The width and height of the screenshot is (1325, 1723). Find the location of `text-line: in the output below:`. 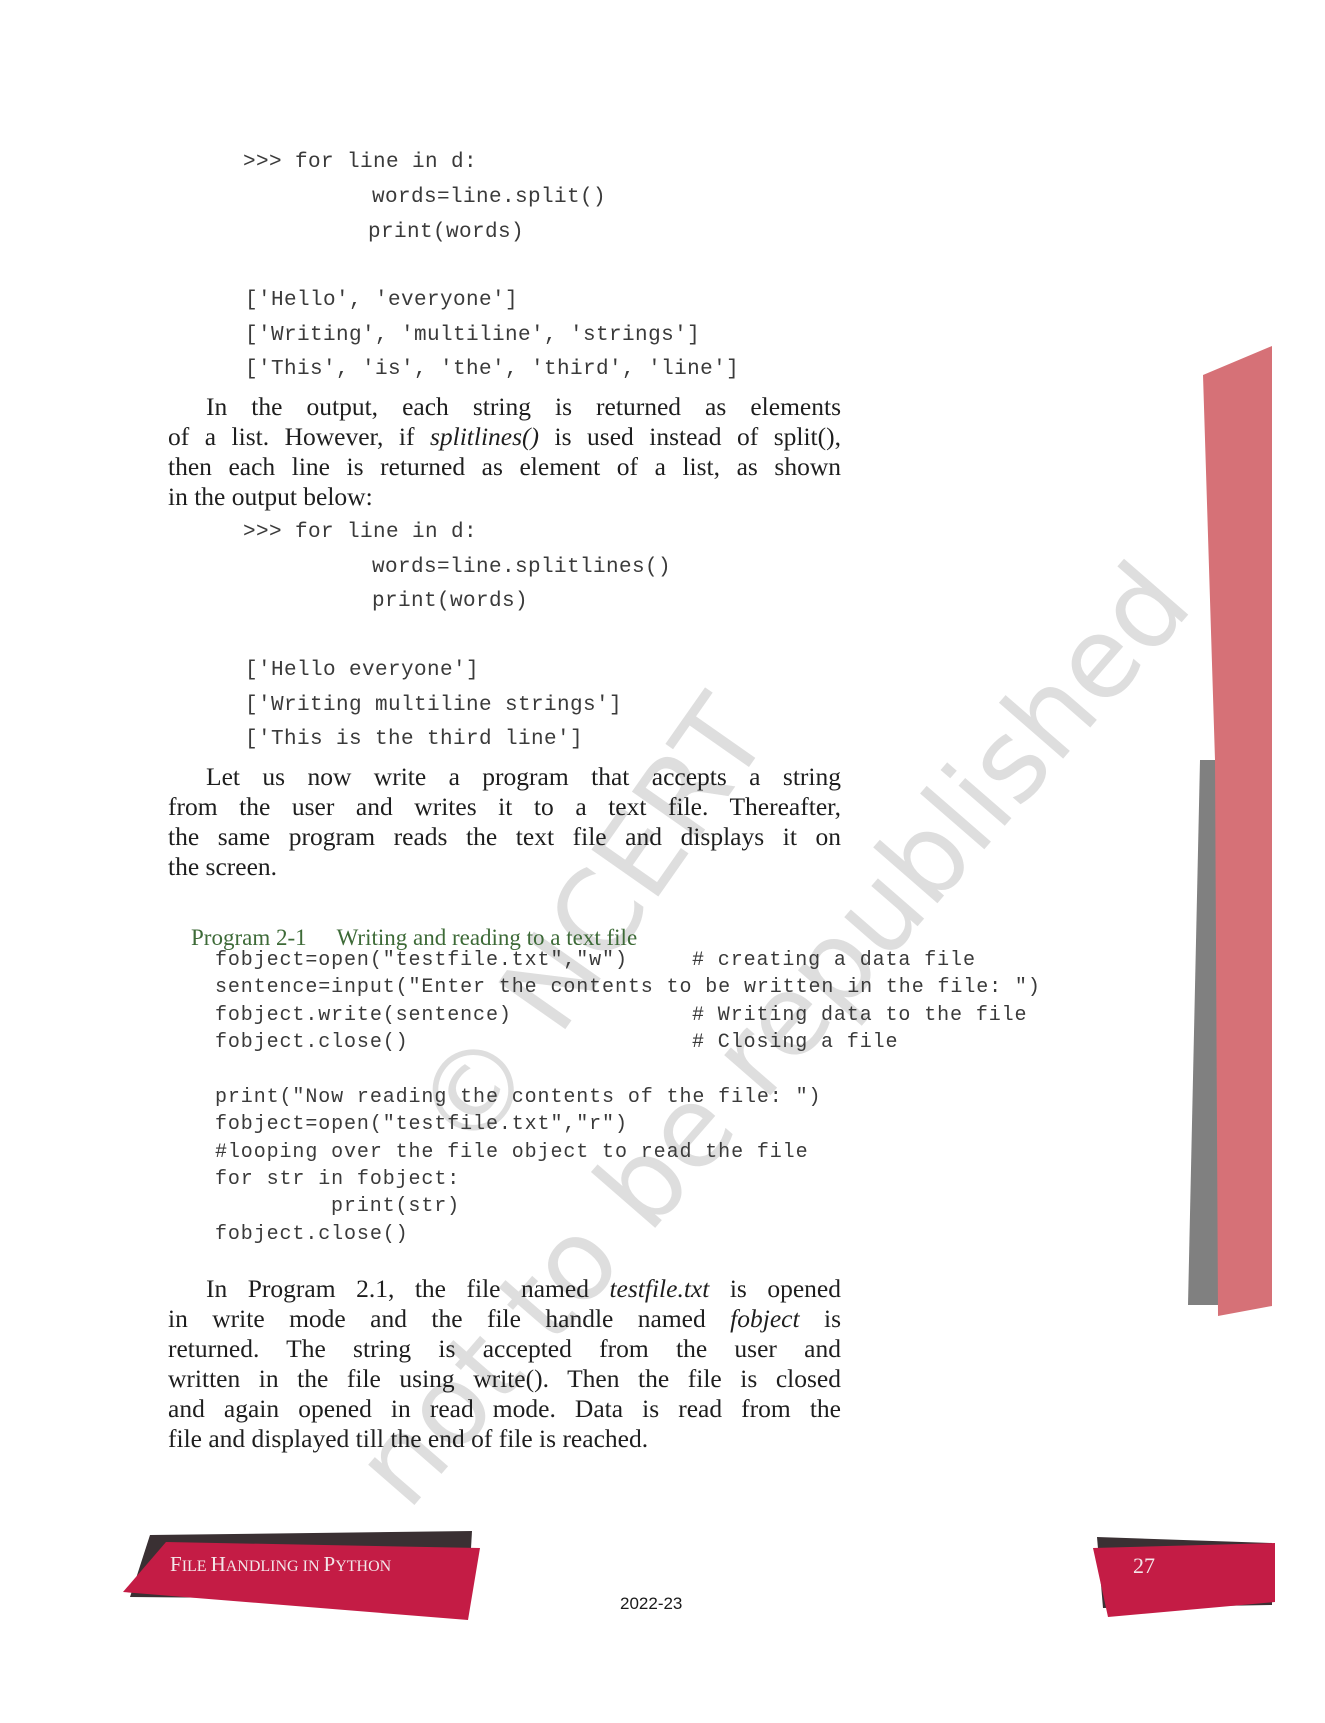

text-line: in the output below: is located at coordinates (270, 496).